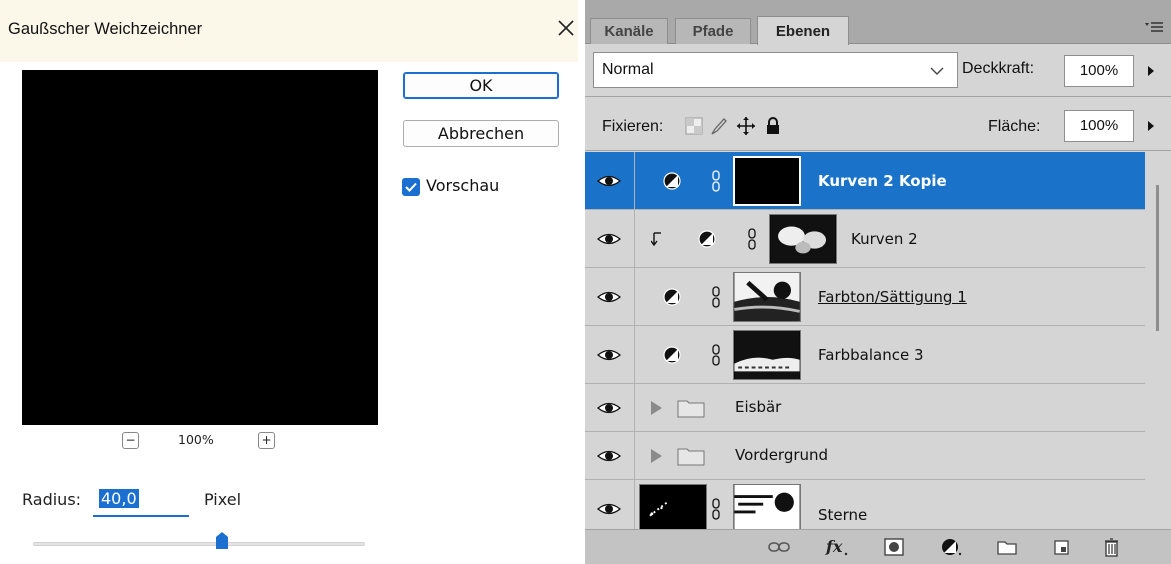 The image size is (1171, 564). I want to click on fx-icon: fx, so click(837, 547).